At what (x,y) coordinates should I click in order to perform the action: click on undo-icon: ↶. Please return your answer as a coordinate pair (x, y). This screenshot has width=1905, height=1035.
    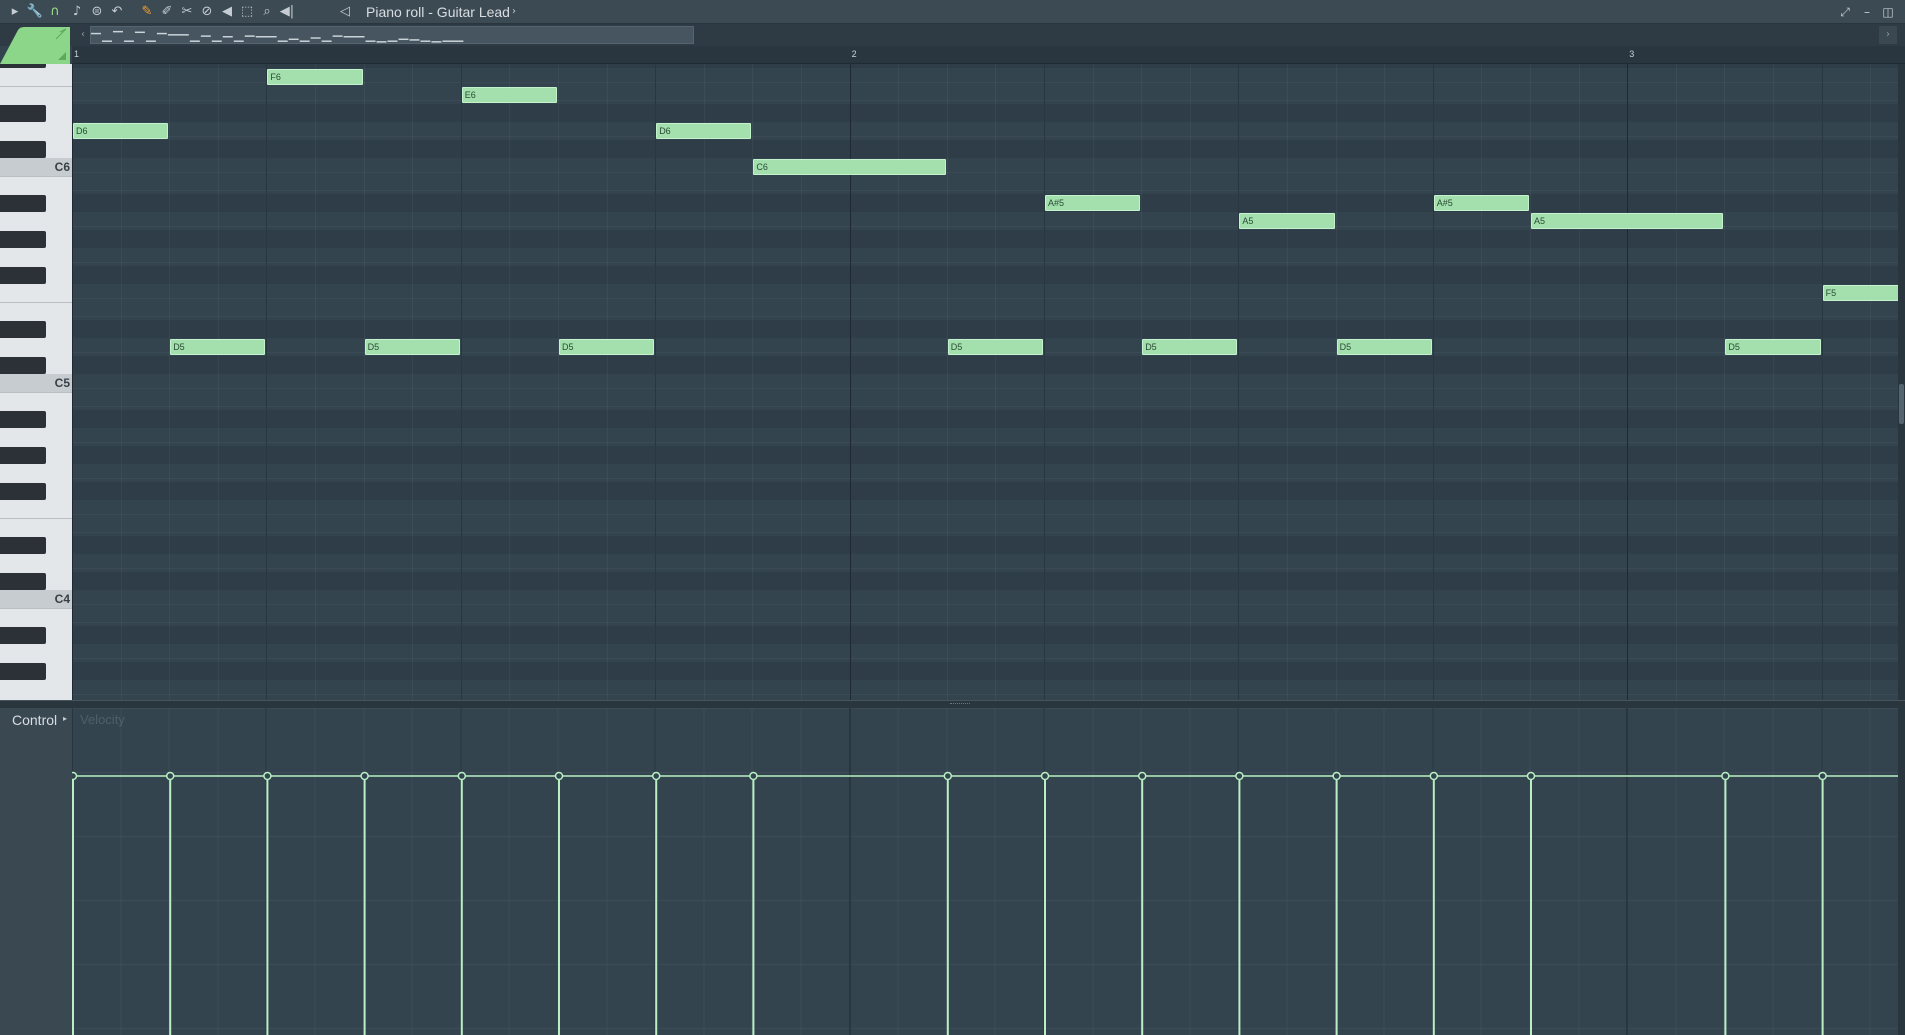
    Looking at the image, I should click on (117, 12).